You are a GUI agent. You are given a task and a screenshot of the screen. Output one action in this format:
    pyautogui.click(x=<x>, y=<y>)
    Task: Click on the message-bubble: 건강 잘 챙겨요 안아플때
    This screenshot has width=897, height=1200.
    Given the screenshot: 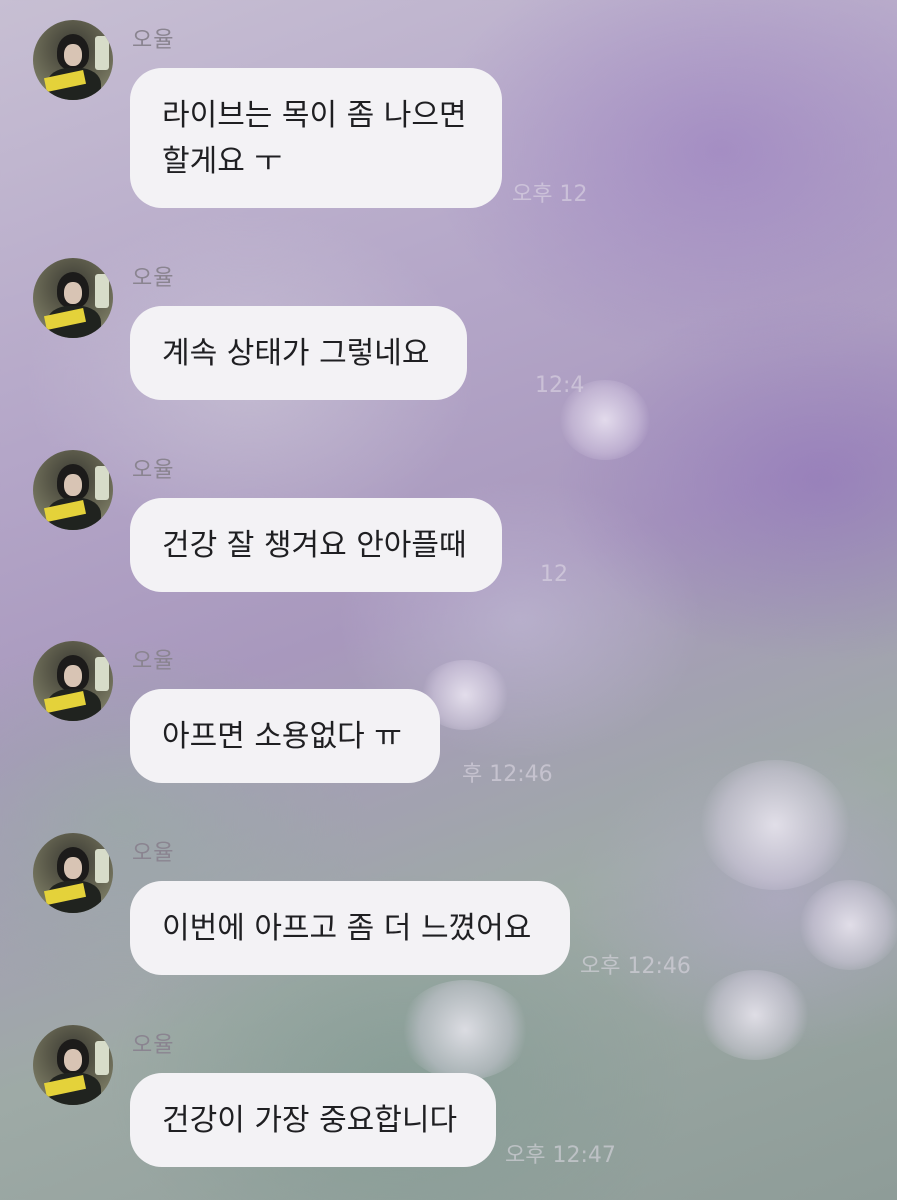 What is the action you would take?
    pyautogui.click(x=316, y=545)
    